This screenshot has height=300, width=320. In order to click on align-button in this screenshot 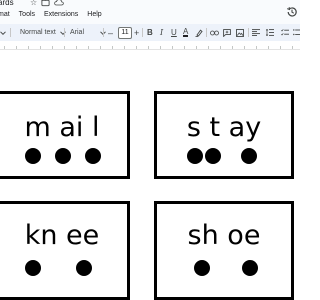, I will do `click(256, 32)`.